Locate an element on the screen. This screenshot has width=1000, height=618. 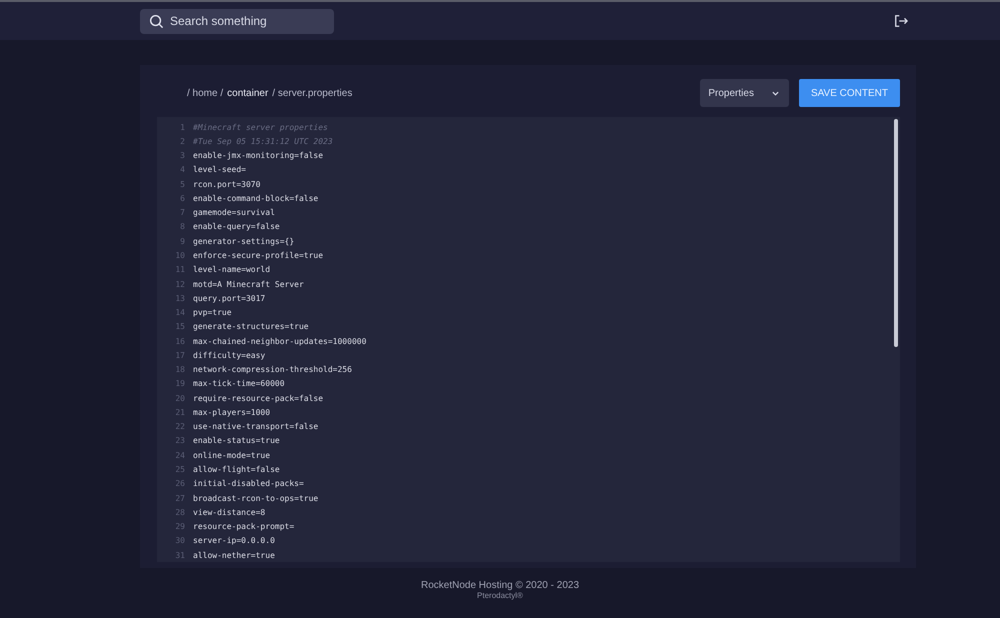
code-line: rcon.port=3070 is located at coordinates (226, 184).